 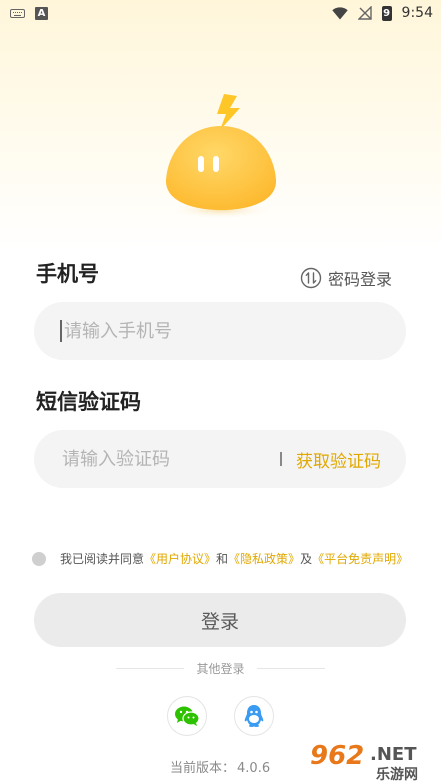 I want to click on version-info: 当前版本： 4.0.6, so click(x=219, y=766).